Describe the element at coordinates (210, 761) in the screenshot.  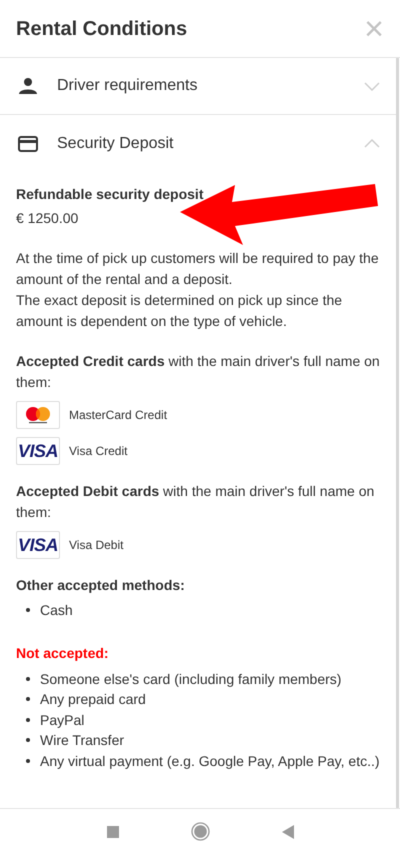
I see `list-item: Any virtual payment (e.g. Google Pay, Apple Pay, etc..)` at that location.